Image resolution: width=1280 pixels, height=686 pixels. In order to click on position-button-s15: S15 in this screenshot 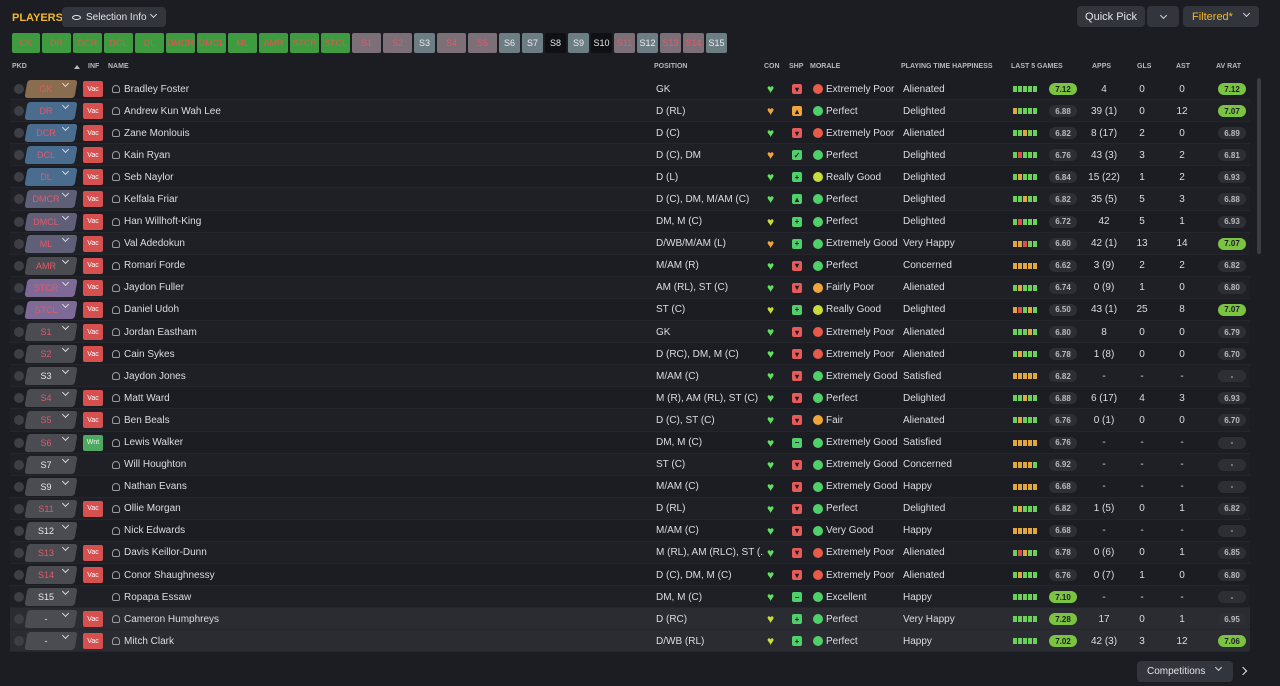, I will do `click(716, 43)`.